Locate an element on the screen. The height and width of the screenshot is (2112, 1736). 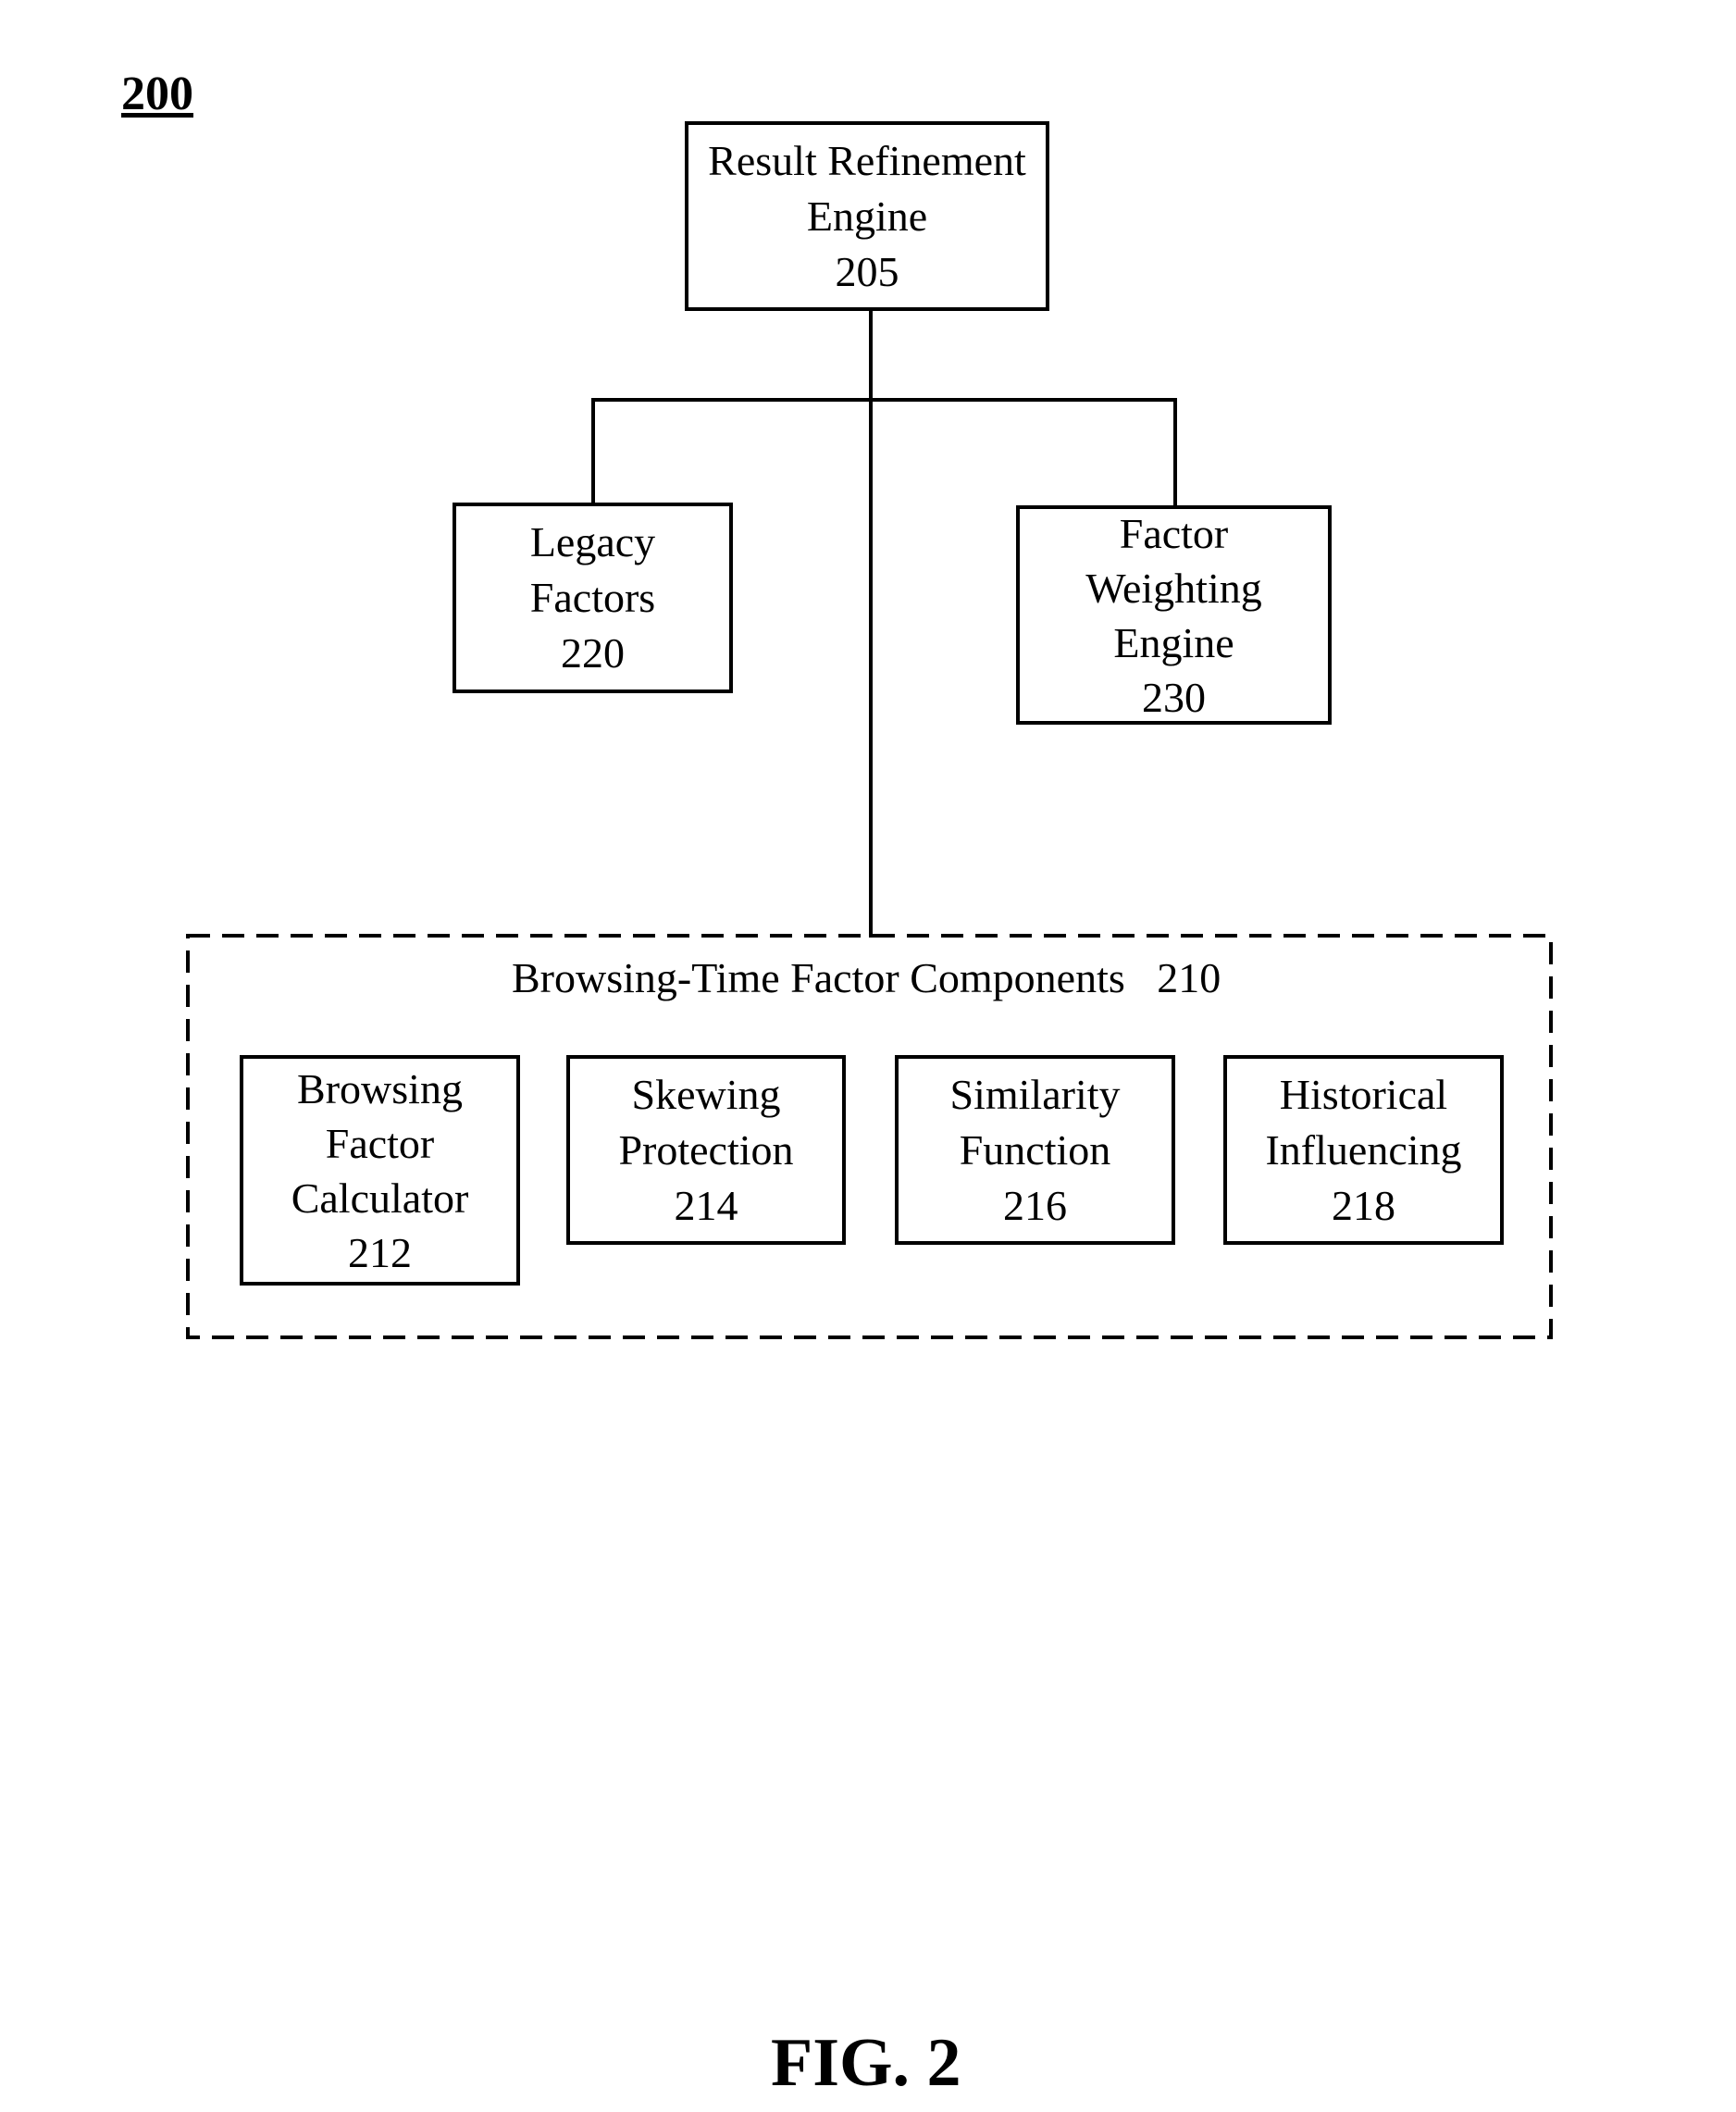
skewing-protection-box: Skewing Protection 214 is located at coordinates (706, 1150).